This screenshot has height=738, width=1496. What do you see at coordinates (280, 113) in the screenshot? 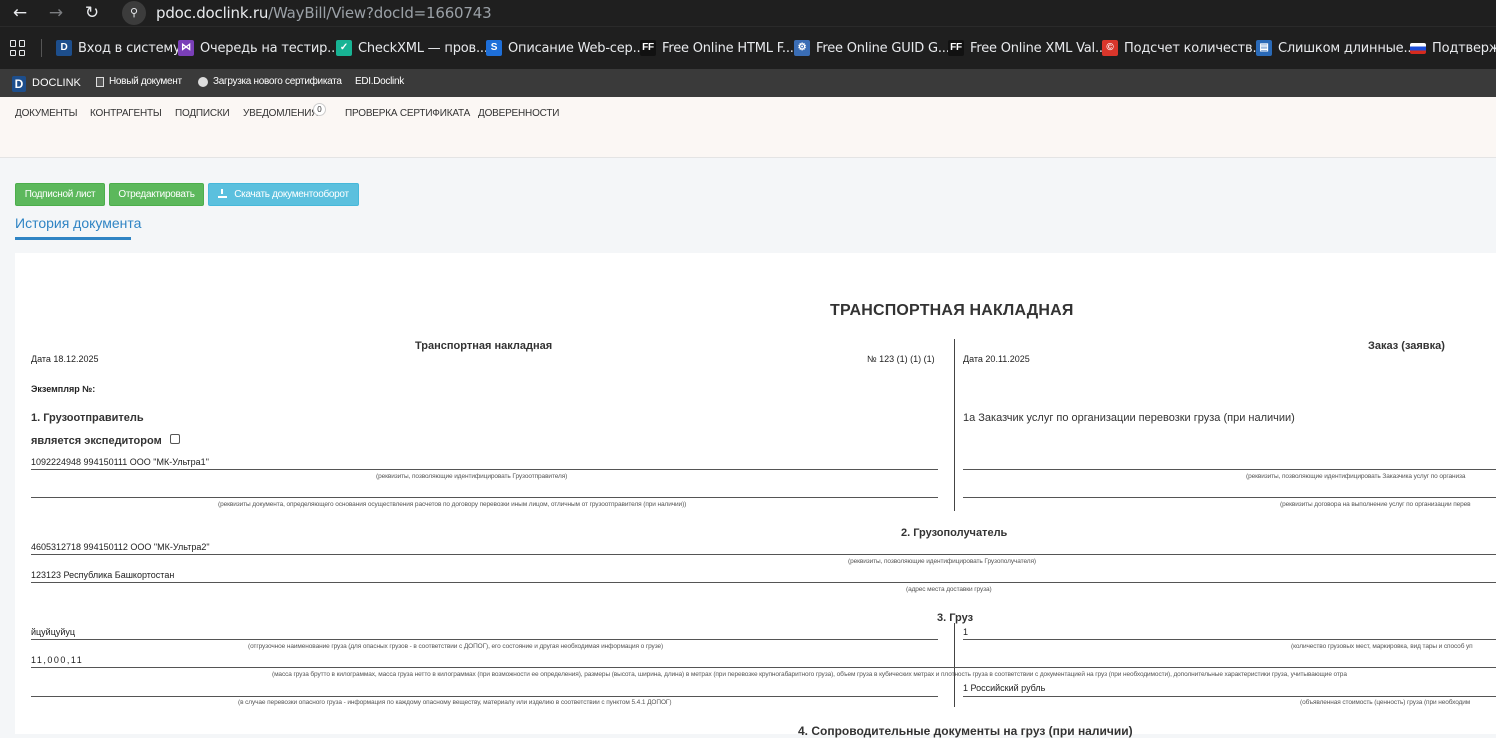
I see `menu-notifications: УВЕДОМЛЕНИЯ` at bounding box center [280, 113].